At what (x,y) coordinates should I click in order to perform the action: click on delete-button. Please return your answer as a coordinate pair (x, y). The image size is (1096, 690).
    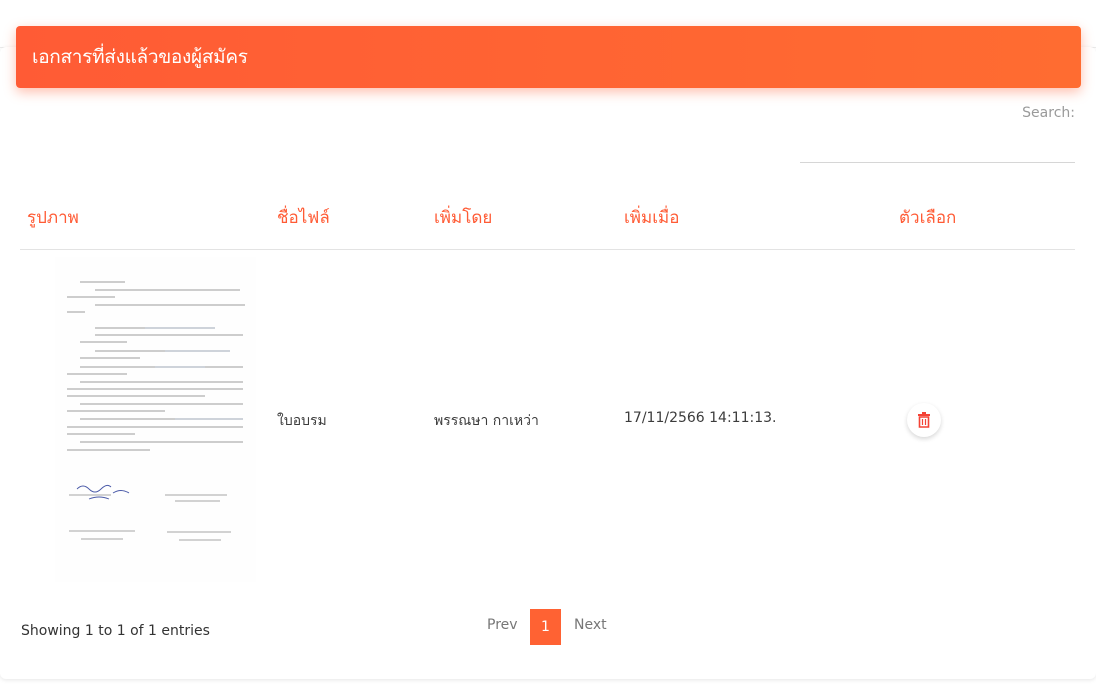
    Looking at the image, I should click on (924, 420).